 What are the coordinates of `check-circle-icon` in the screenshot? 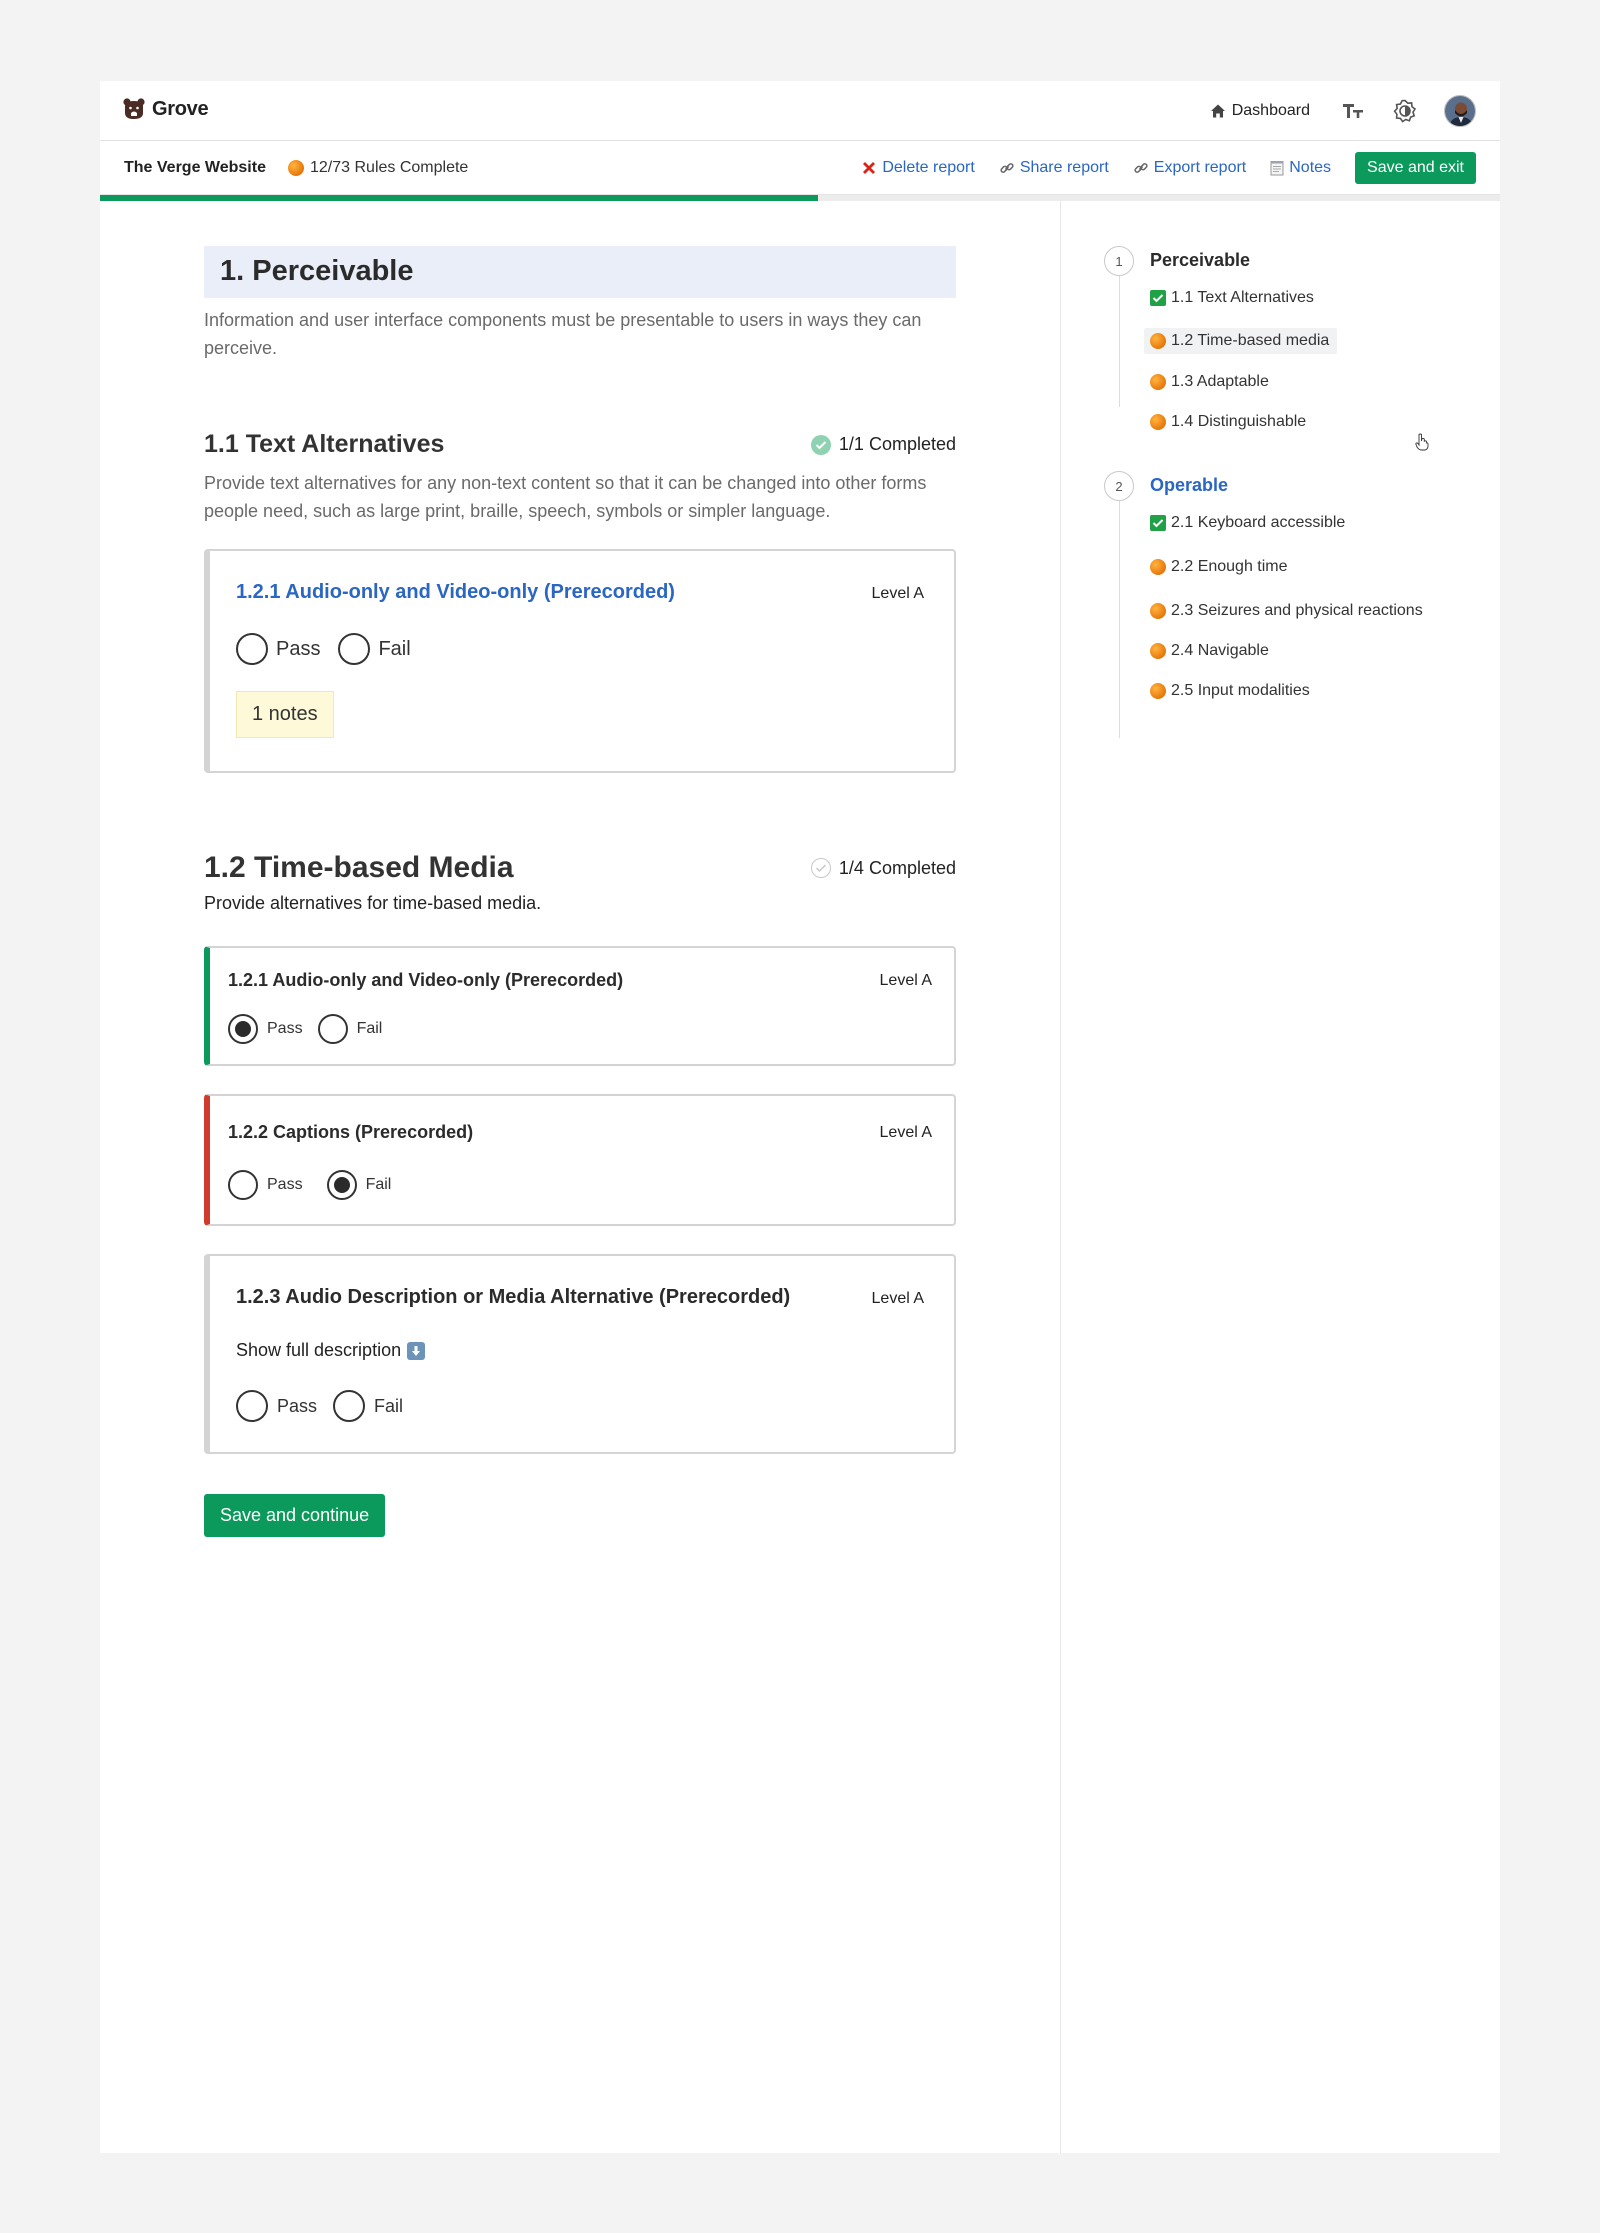 It's located at (820, 444).